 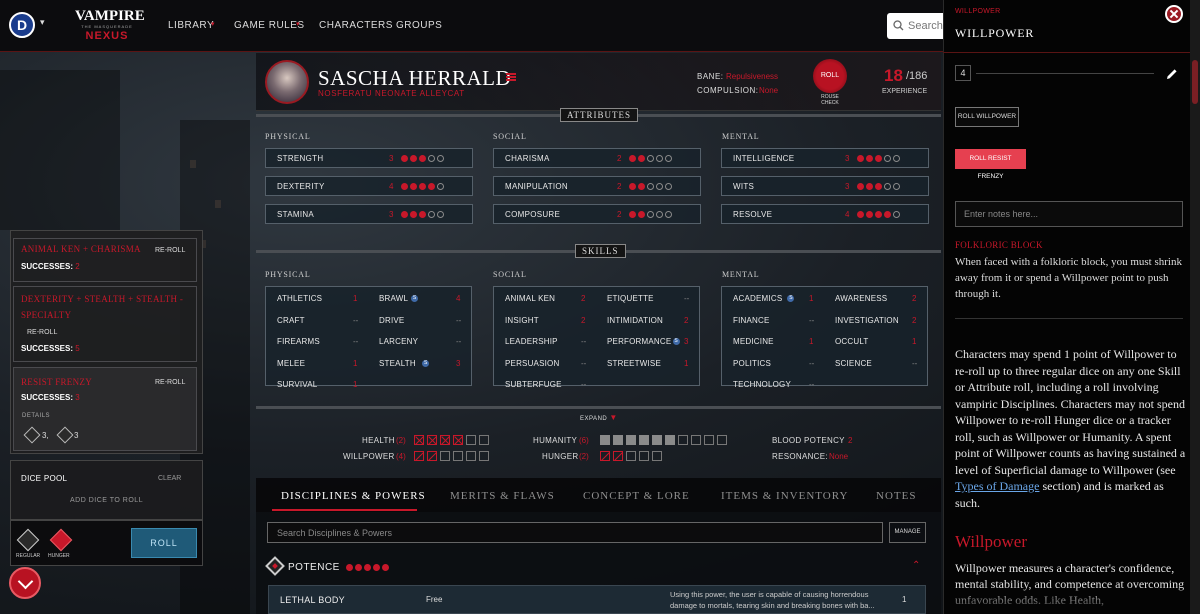 What do you see at coordinates (825, 158) in the screenshot?
I see `attribute-intelligence: INTELLIGENCE 3` at bounding box center [825, 158].